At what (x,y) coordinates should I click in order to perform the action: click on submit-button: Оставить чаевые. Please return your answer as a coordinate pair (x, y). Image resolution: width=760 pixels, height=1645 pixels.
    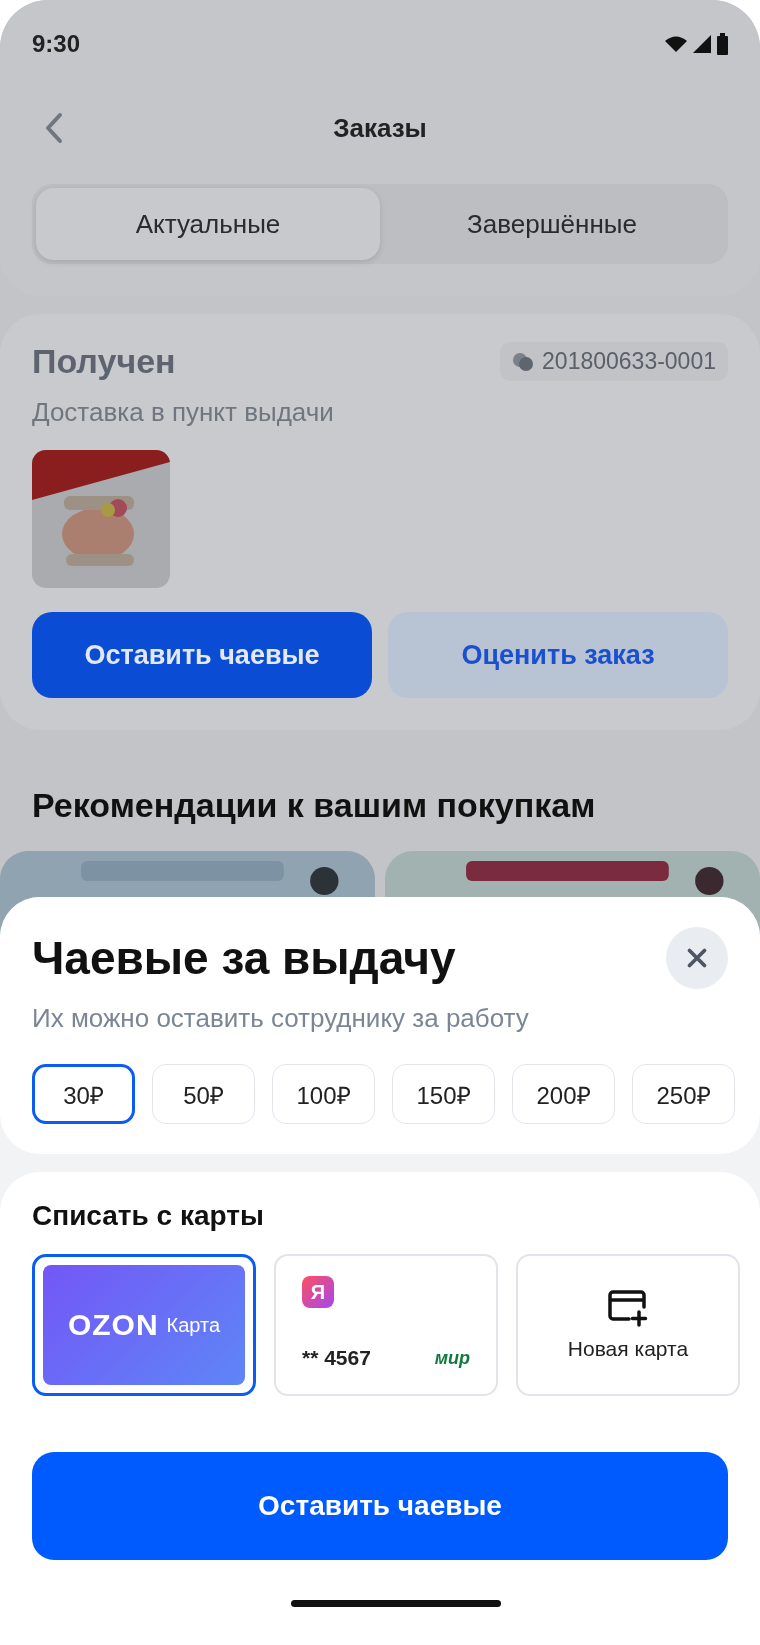
    Looking at the image, I should click on (380, 1506).